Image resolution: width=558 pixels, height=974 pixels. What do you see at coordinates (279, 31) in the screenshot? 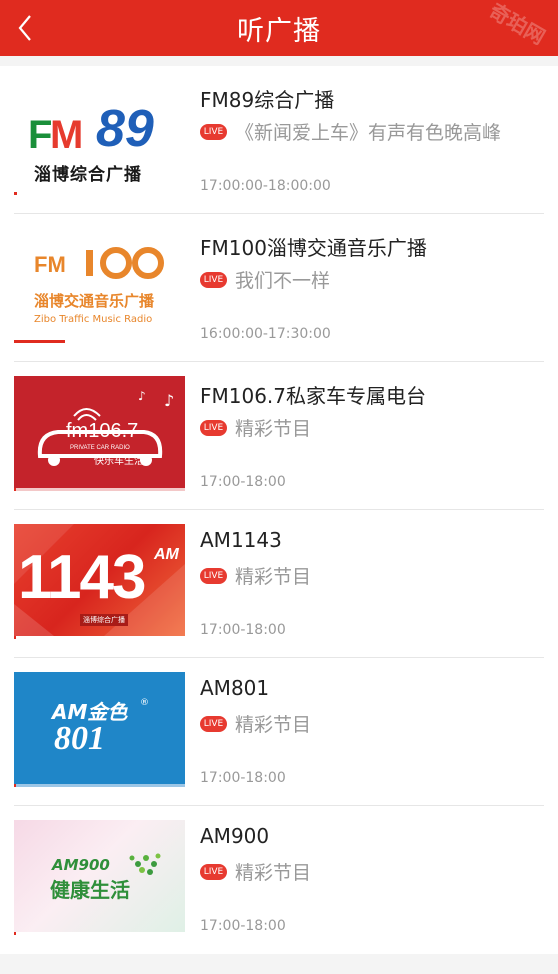
I see `page-title: 听广播` at bounding box center [279, 31].